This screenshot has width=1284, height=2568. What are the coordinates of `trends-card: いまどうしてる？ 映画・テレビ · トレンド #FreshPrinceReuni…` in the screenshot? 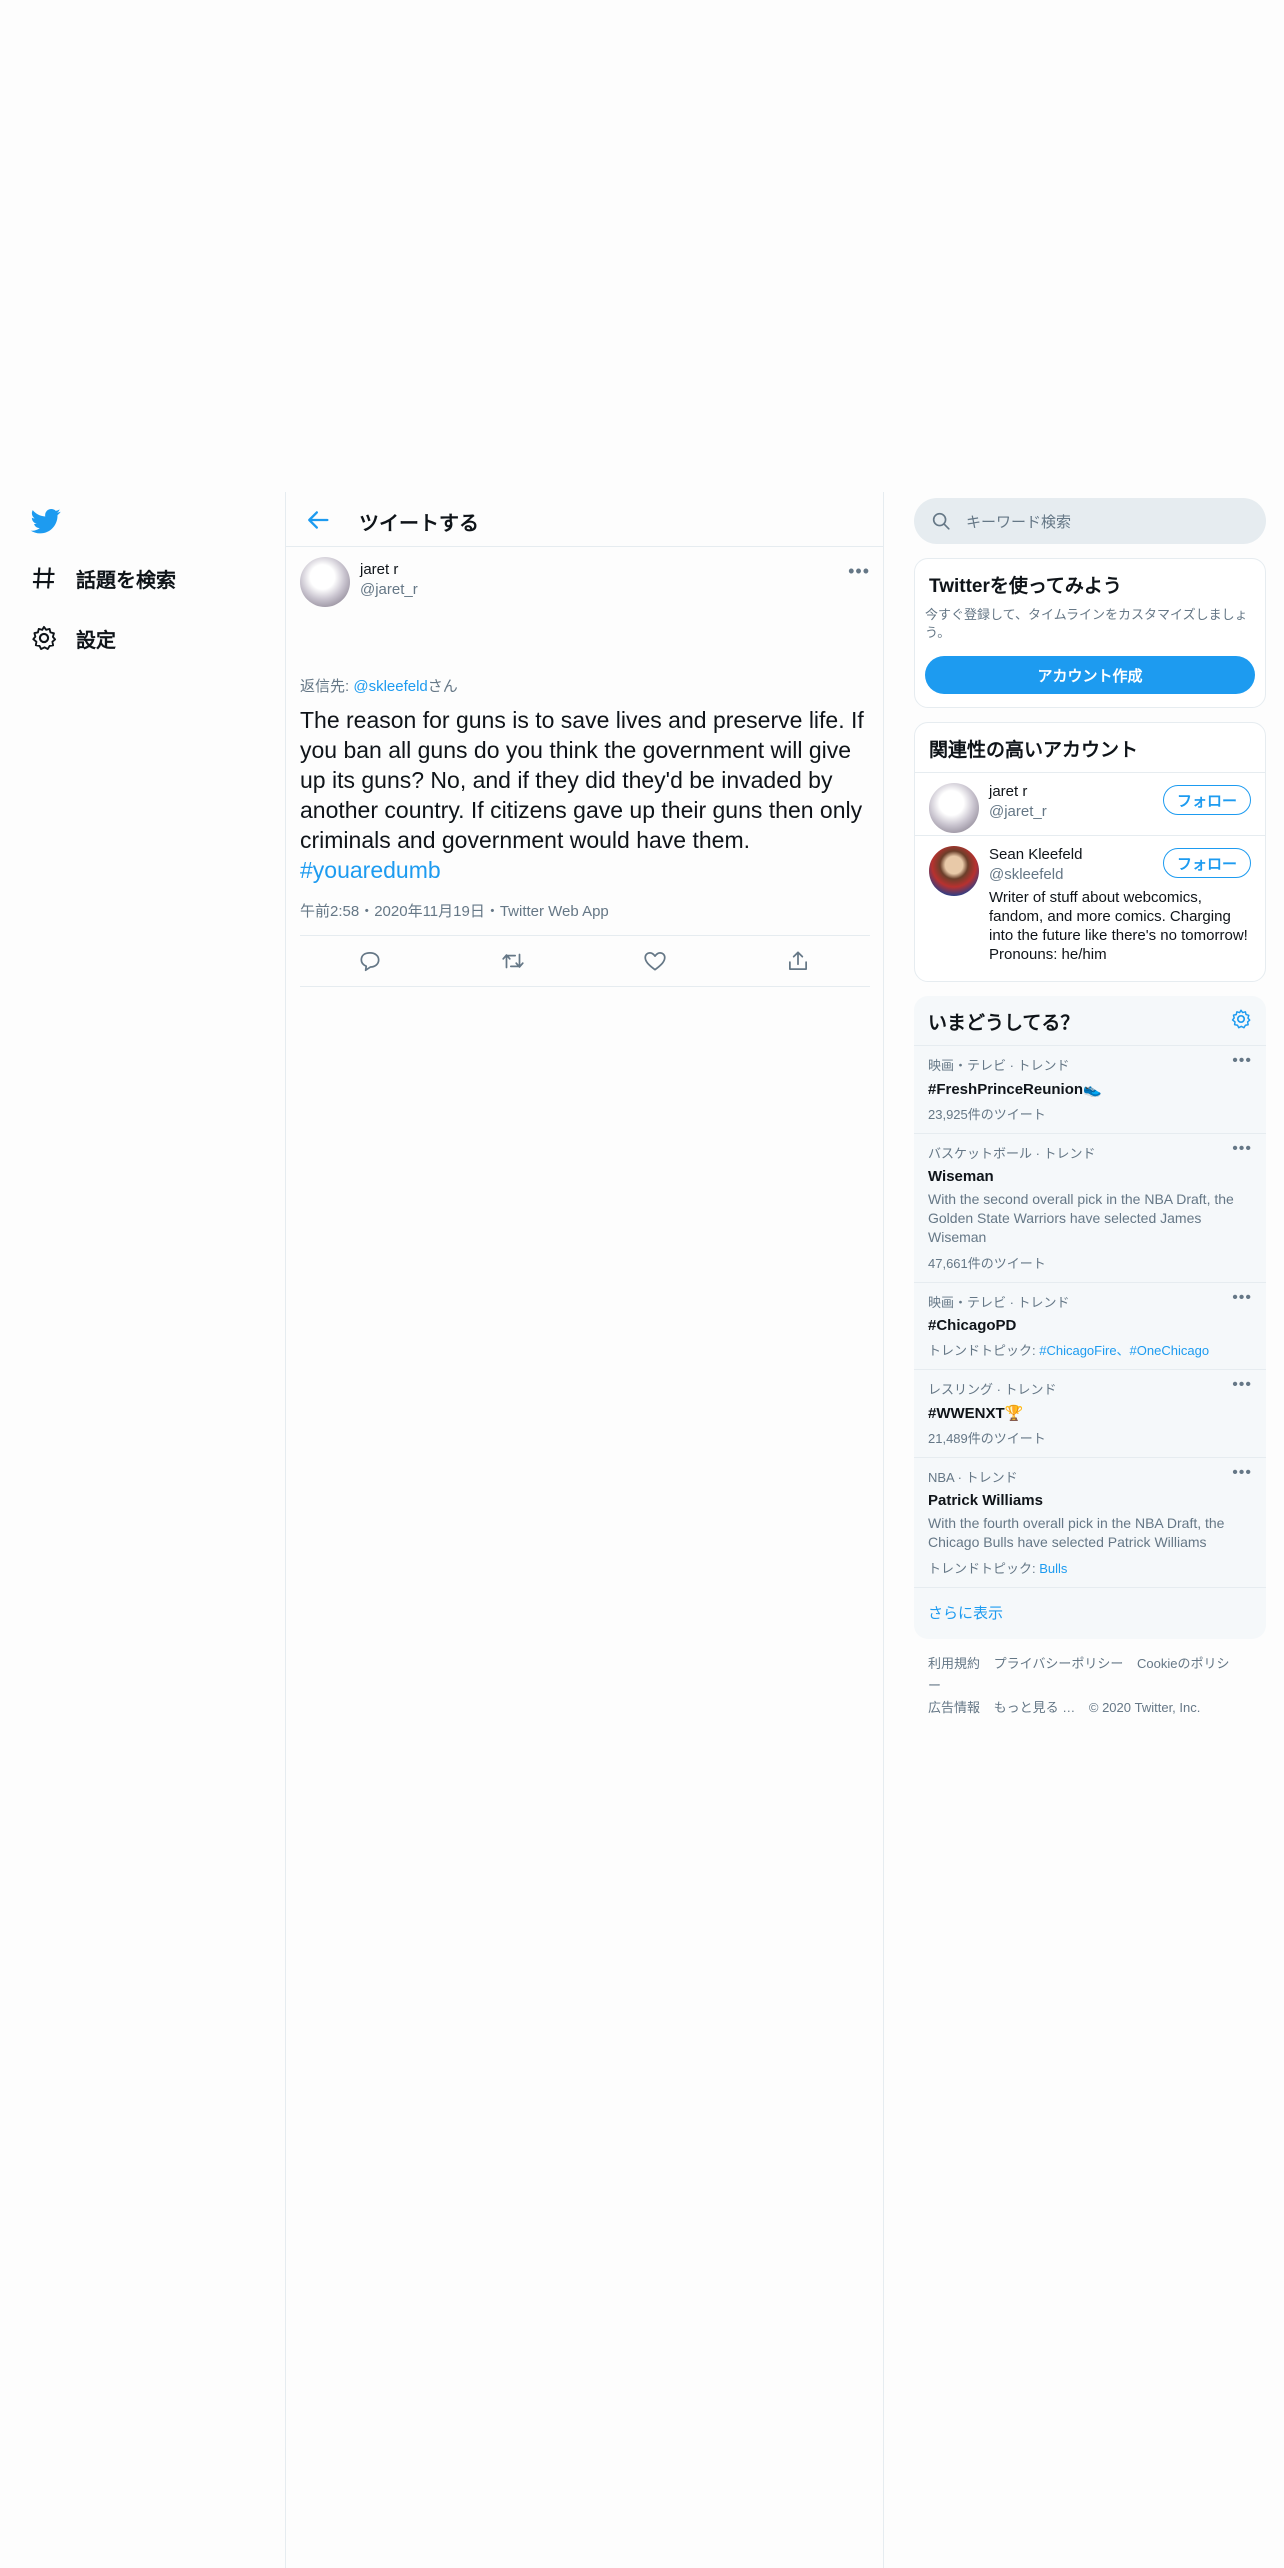 It's located at (1090, 1317).